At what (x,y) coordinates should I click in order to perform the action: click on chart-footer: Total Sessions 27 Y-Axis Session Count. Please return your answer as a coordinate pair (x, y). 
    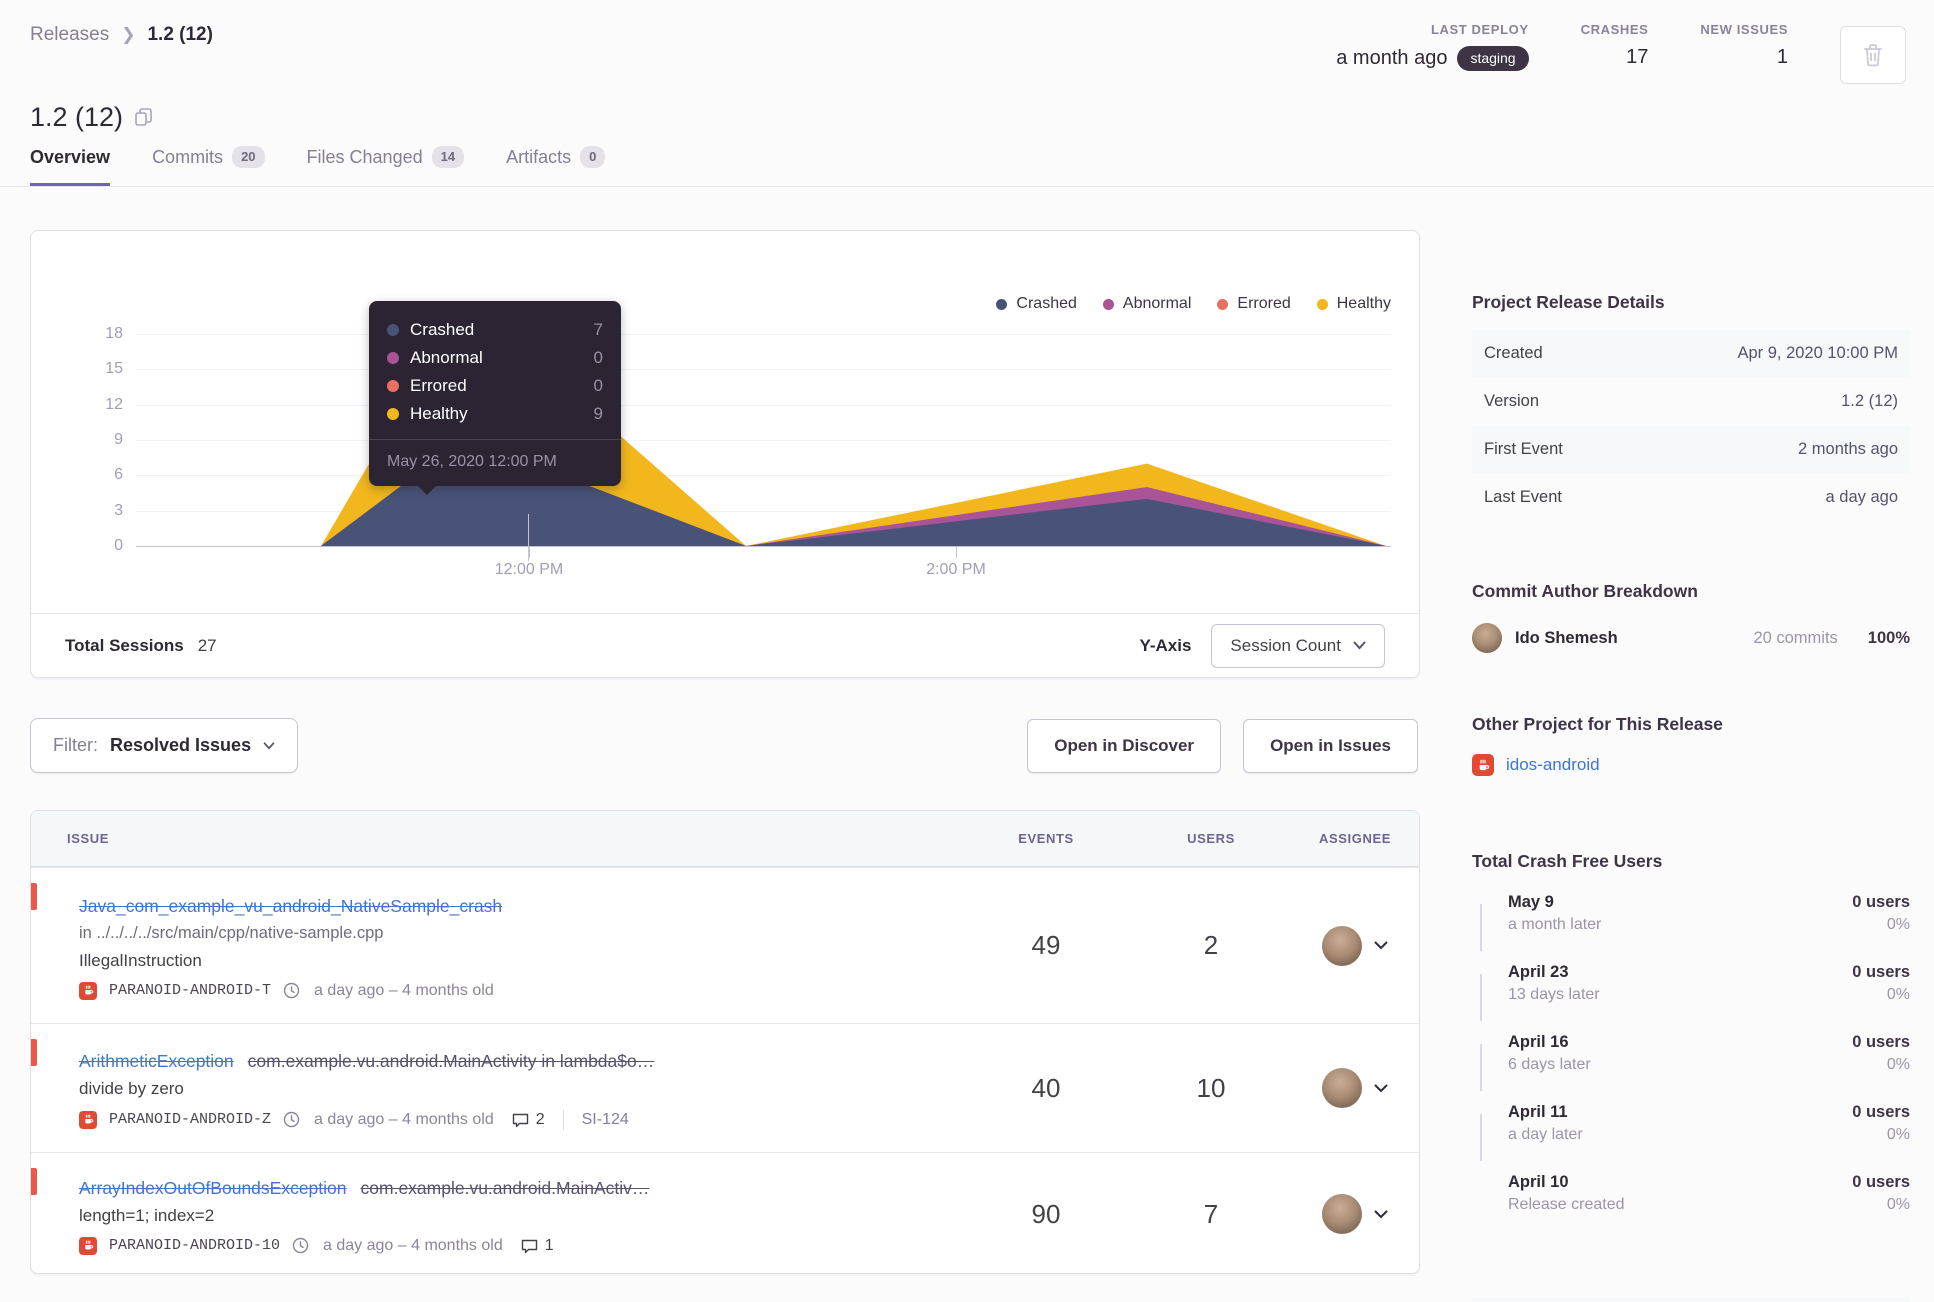
    Looking at the image, I should click on (725, 645).